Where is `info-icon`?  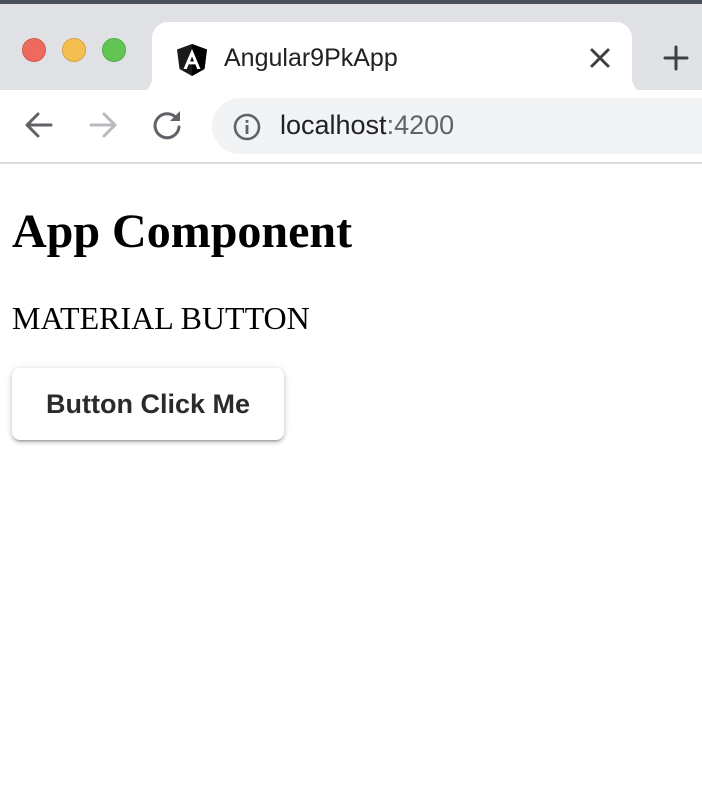 info-icon is located at coordinates (247, 127).